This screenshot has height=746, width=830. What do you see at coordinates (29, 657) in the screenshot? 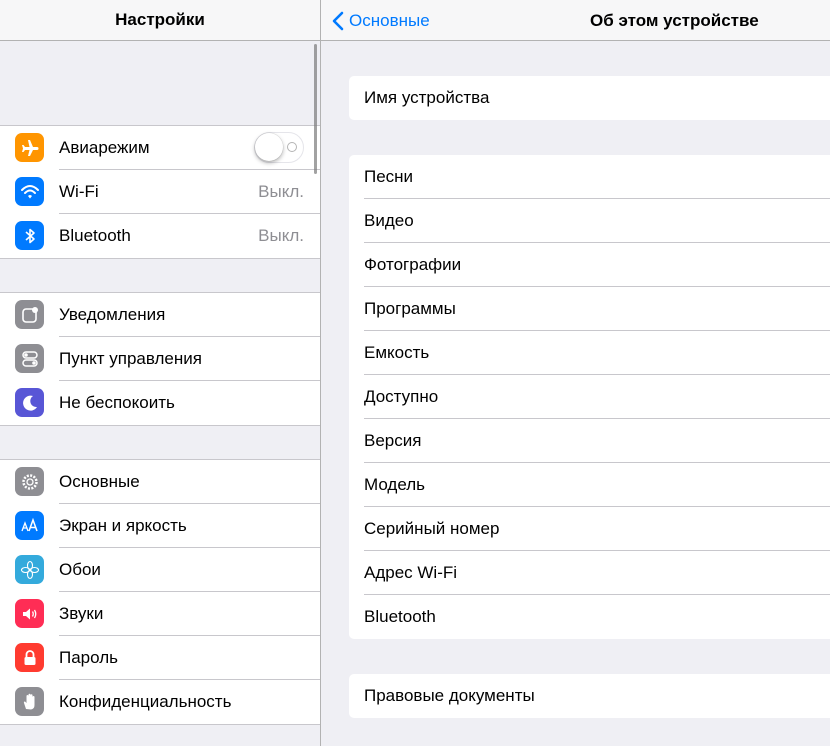
I see `lock-icon` at bounding box center [29, 657].